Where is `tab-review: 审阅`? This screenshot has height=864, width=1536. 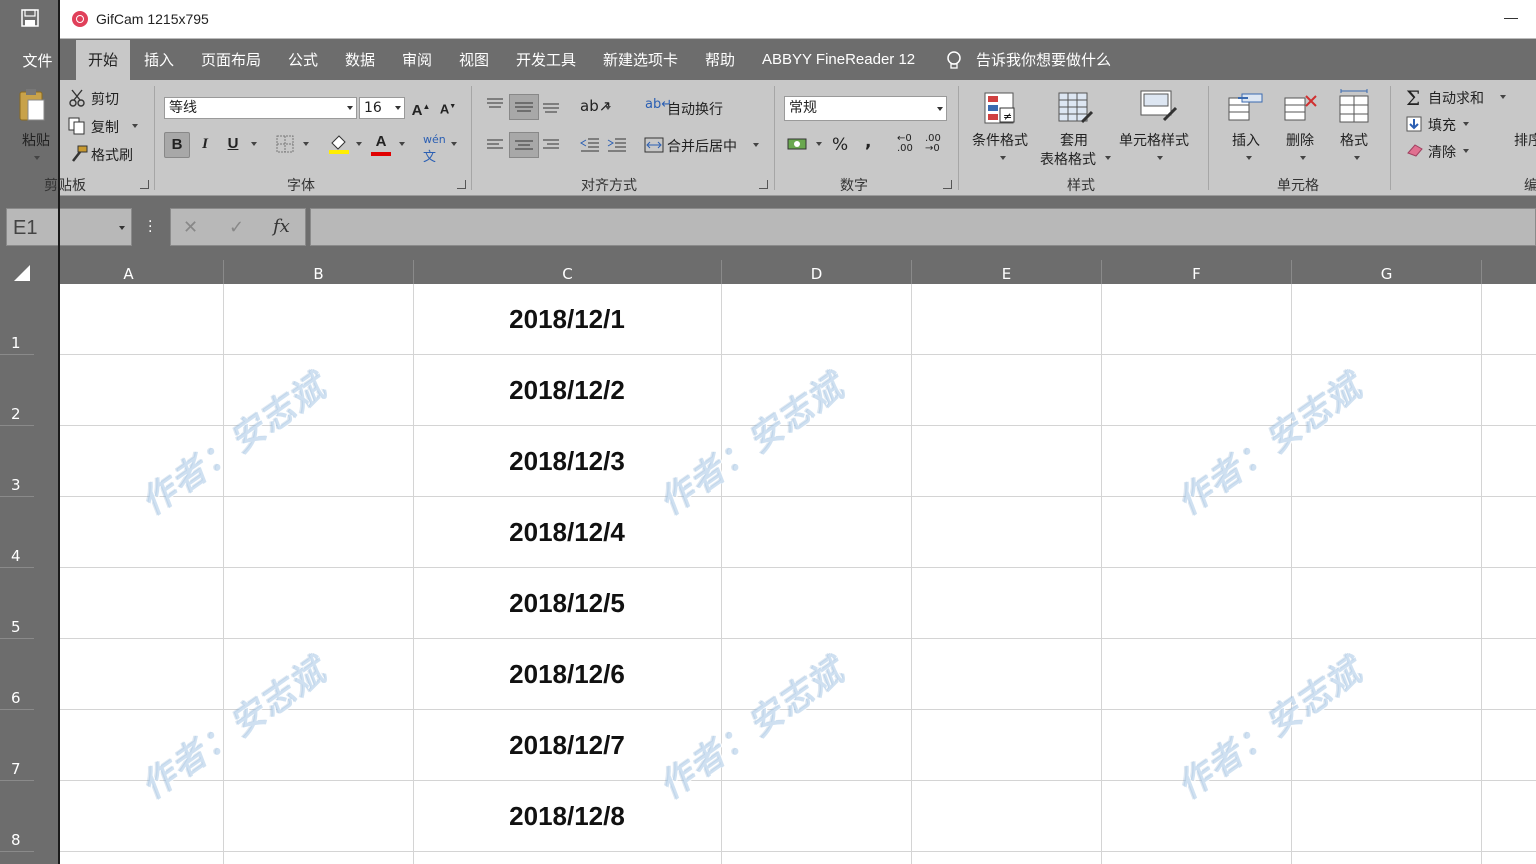 tab-review: 审阅 is located at coordinates (417, 60).